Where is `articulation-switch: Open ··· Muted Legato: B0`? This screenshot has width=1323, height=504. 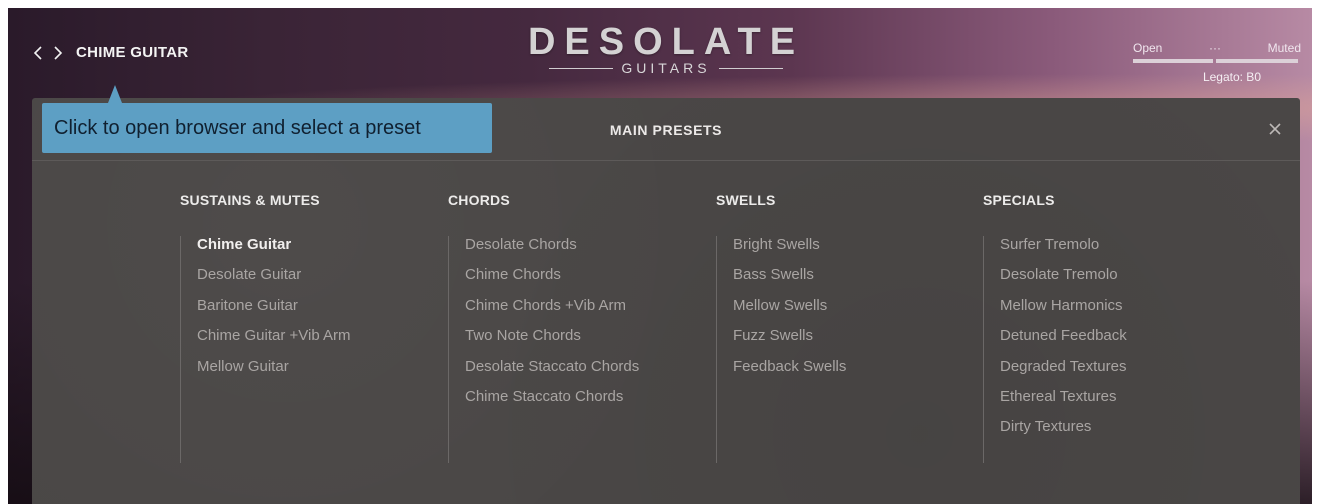
articulation-switch: Open ··· Muted Legato: B0 is located at coordinates (1217, 62).